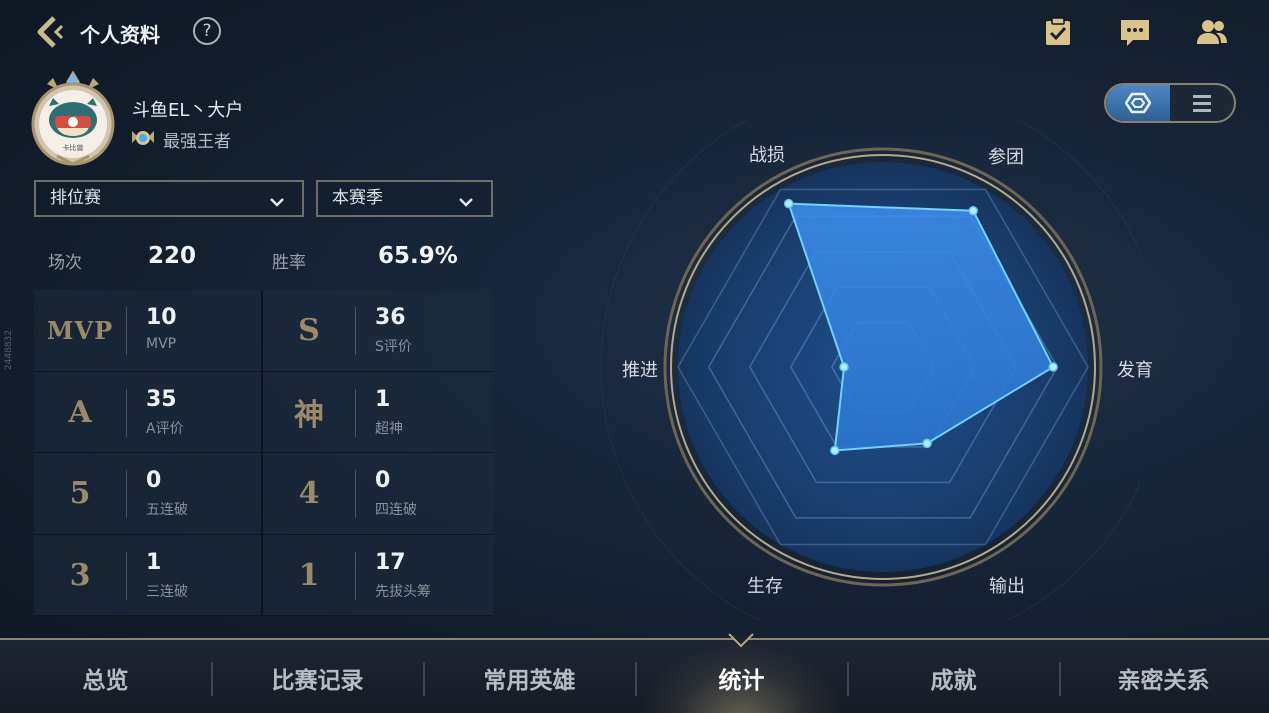 The height and width of the screenshot is (713, 1269). I want to click on stat-label: A评价, so click(165, 428).